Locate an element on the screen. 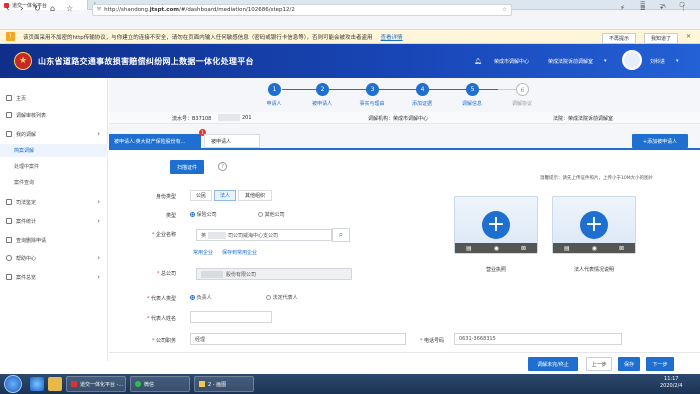 This screenshot has width=700, height=394. company-name-input: 英 司公司威海中心支公司 is located at coordinates (264, 235).